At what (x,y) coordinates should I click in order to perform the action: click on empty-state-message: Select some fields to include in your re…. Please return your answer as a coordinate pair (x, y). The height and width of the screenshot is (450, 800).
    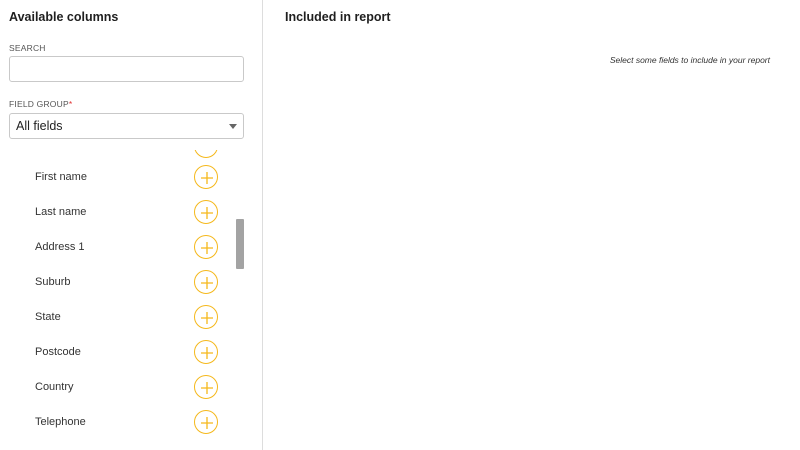
    Looking at the image, I should click on (689, 60).